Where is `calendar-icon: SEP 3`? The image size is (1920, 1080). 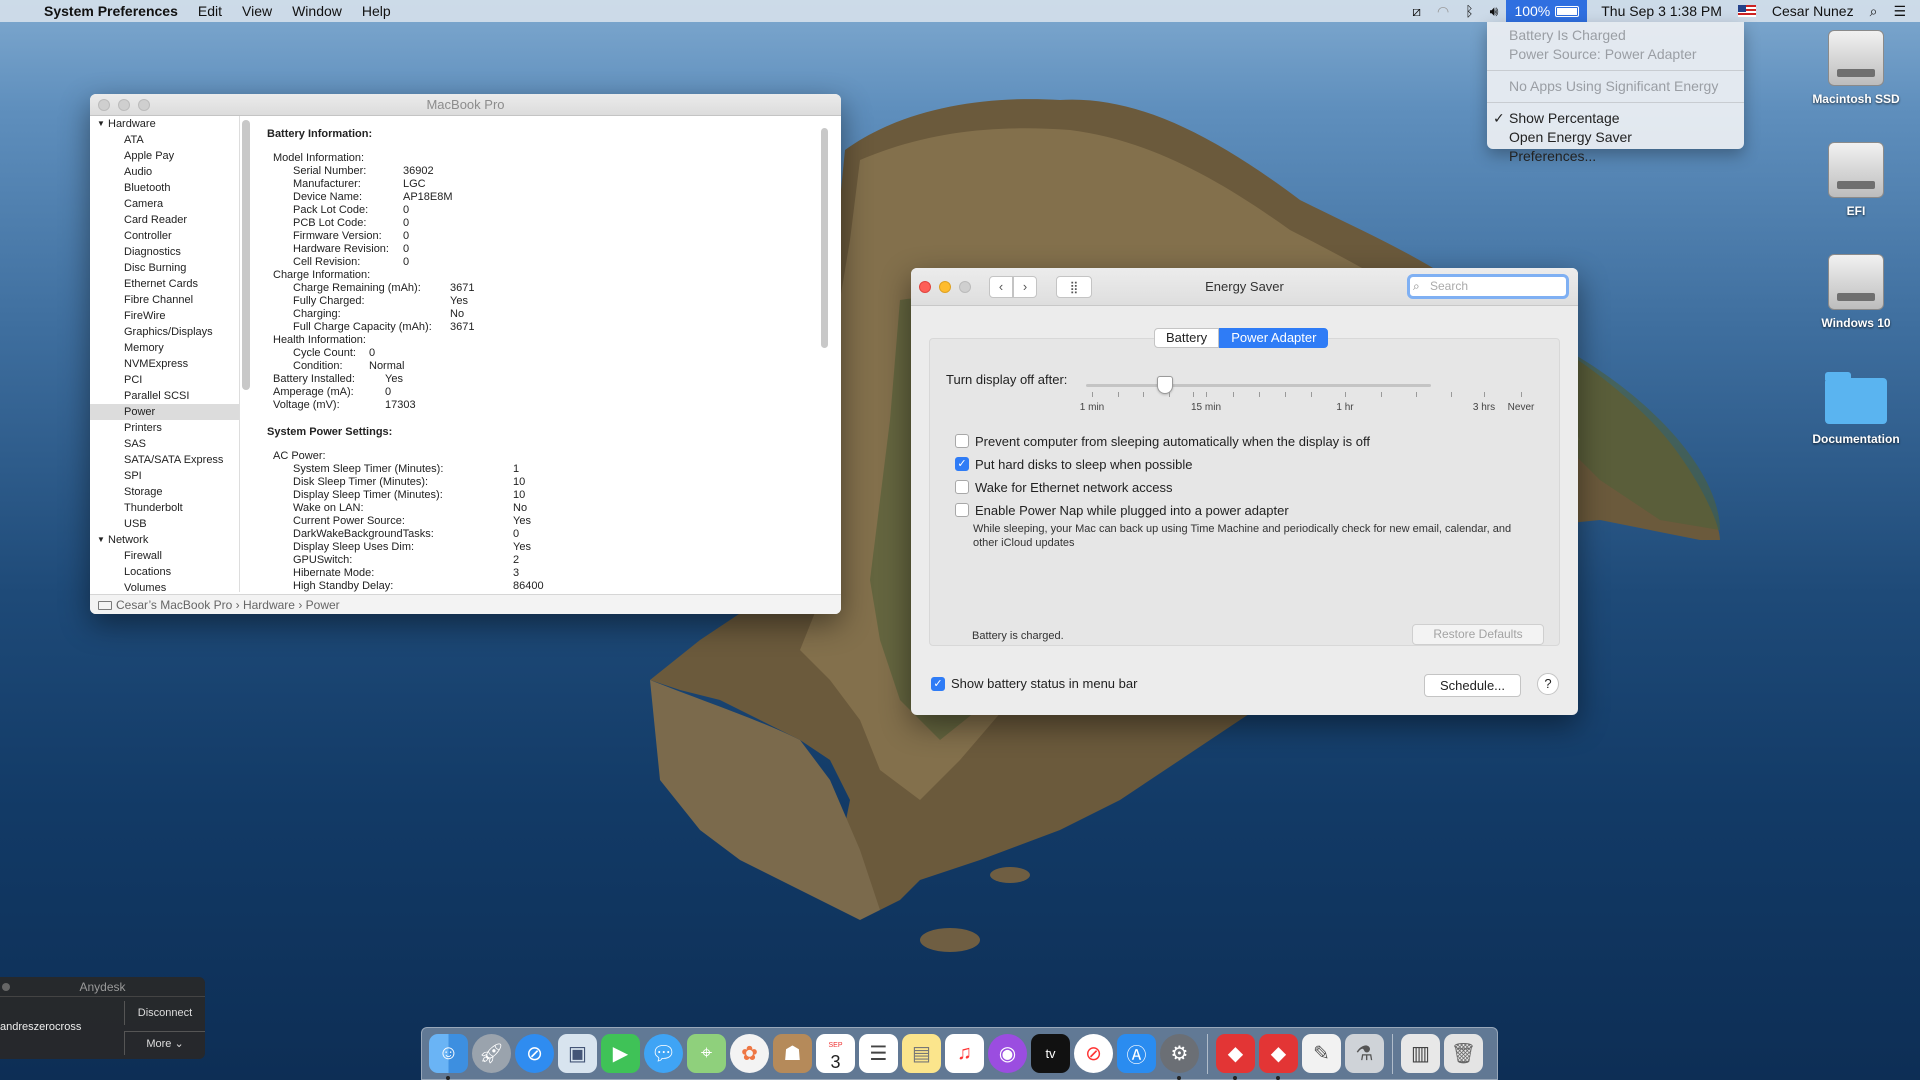 calendar-icon: SEP 3 is located at coordinates (835, 1053).